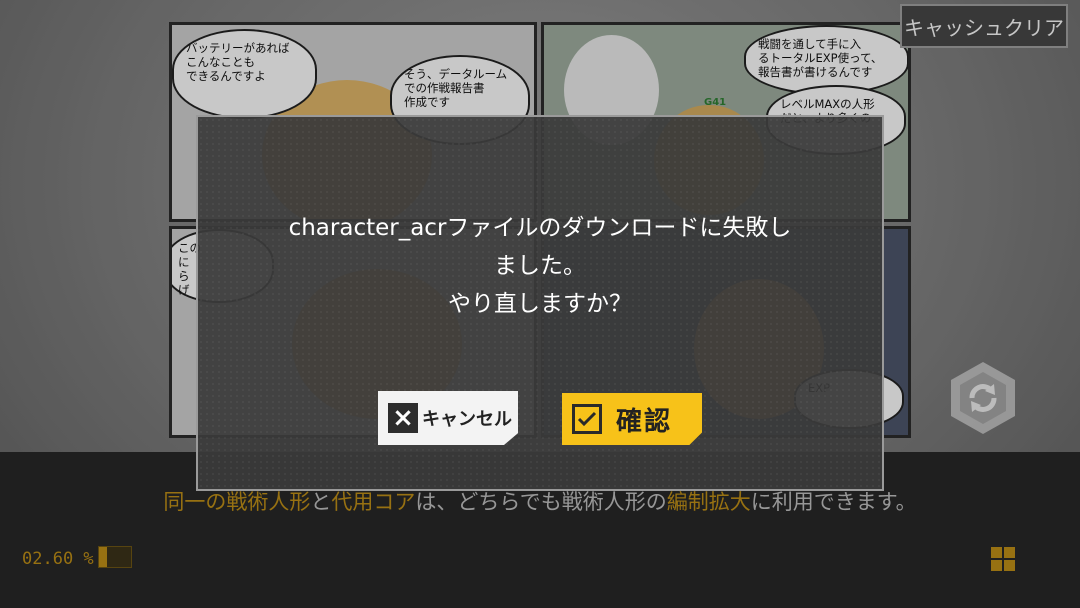 This screenshot has width=1080, height=608. What do you see at coordinates (644, 421) in the screenshot?
I see `confirm-button-label: 確認` at bounding box center [644, 421].